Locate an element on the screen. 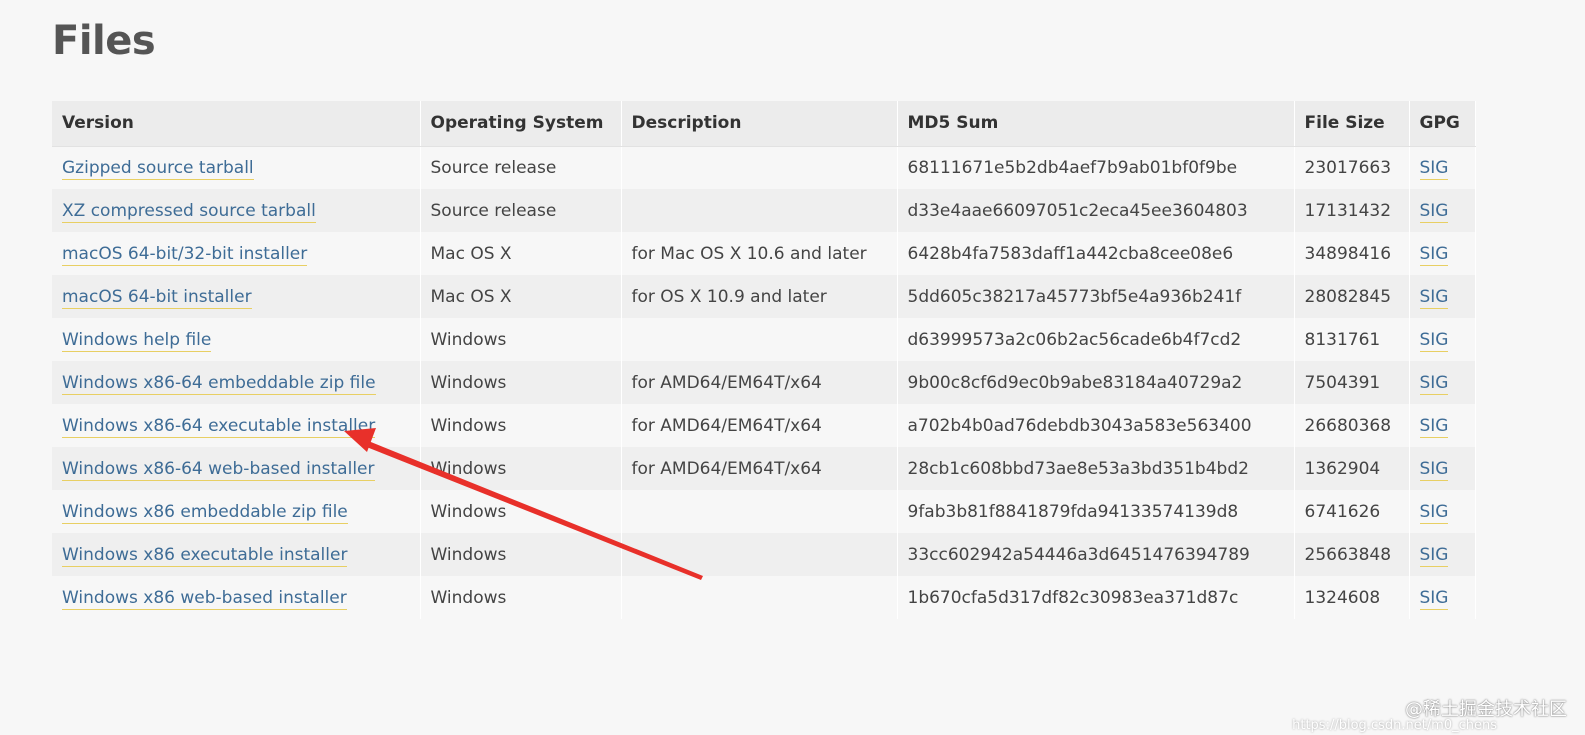  md5-cell: 68111671e5b2db4aef7b9ab01bf0f9be is located at coordinates (1096, 167).